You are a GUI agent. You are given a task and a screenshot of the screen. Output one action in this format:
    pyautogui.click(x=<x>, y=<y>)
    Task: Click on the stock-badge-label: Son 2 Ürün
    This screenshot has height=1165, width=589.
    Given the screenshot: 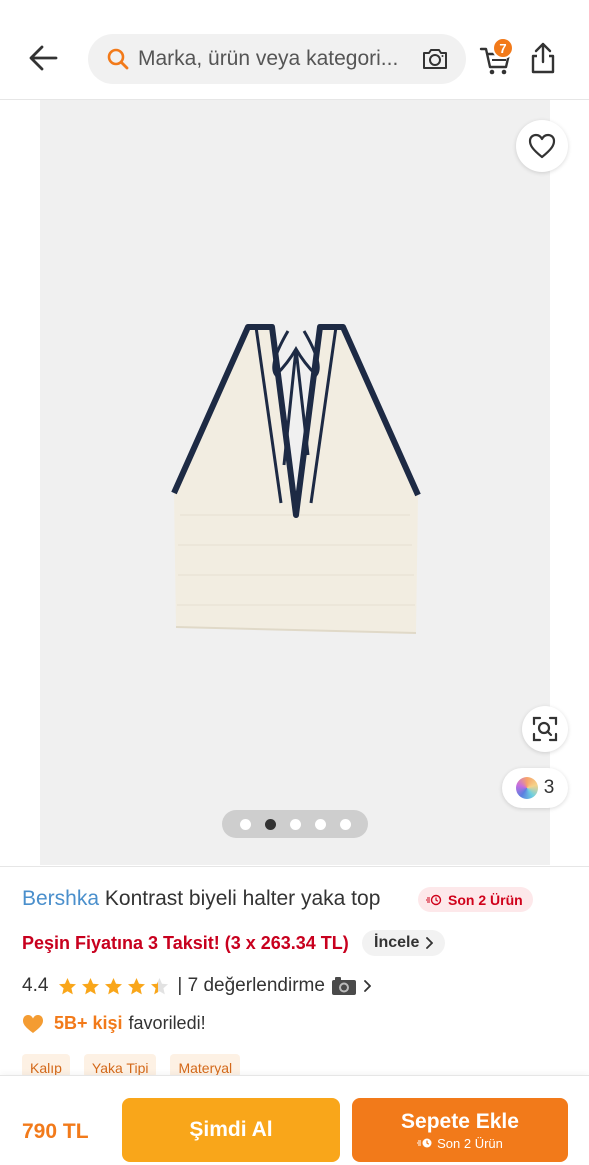 What is the action you would take?
    pyautogui.click(x=485, y=899)
    